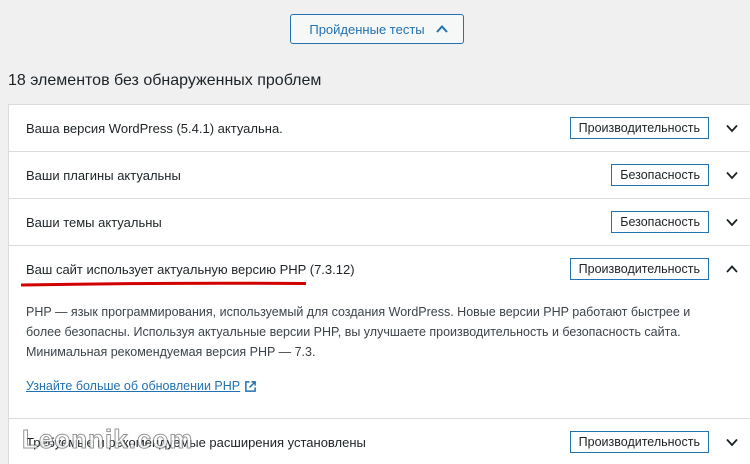 The height and width of the screenshot is (464, 750). Describe the element at coordinates (94, 222) in the screenshot. I see `item-title: Ваши темы актуальны` at that location.